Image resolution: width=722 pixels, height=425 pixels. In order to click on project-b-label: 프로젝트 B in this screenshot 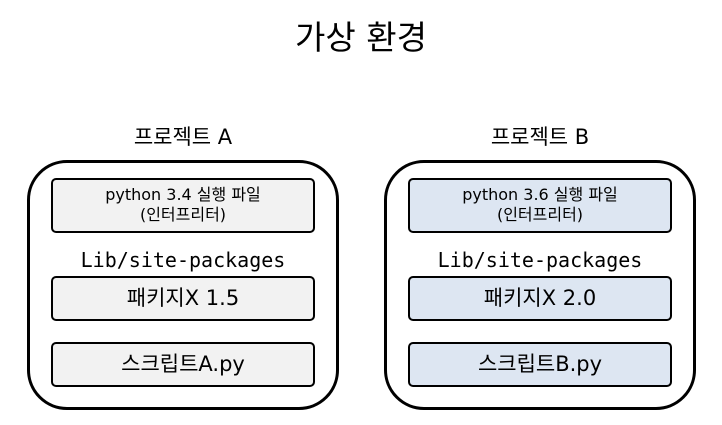, I will do `click(540, 137)`.